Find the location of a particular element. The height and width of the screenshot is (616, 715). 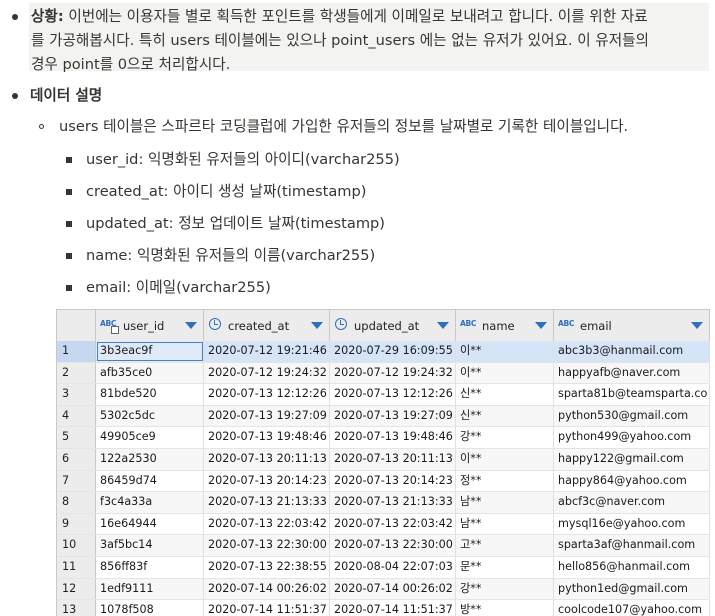

cell-email: happy864@yahoo.com is located at coordinates (632, 481).